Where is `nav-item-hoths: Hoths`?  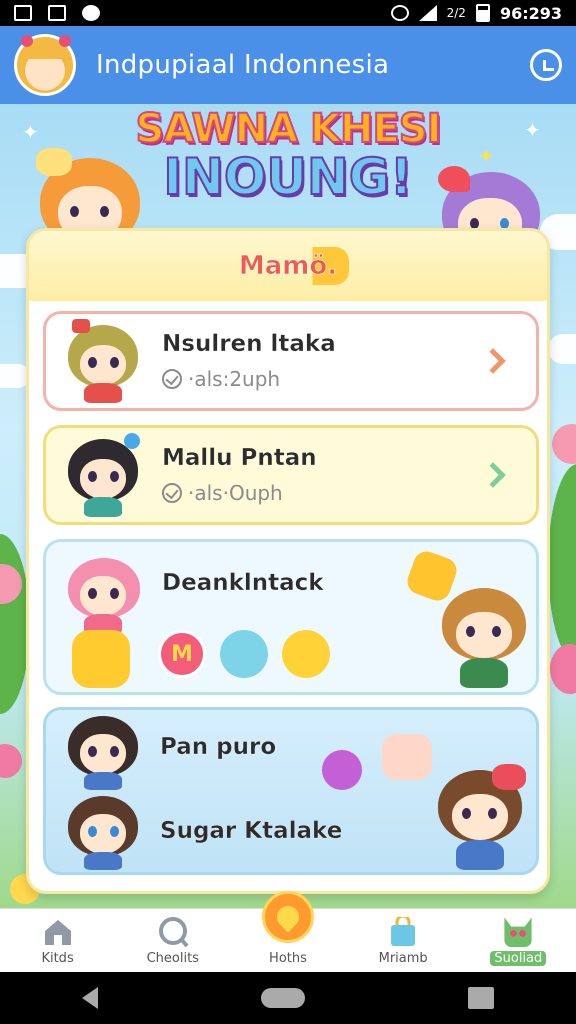
nav-item-hoths: Hoths is located at coordinates (288, 928).